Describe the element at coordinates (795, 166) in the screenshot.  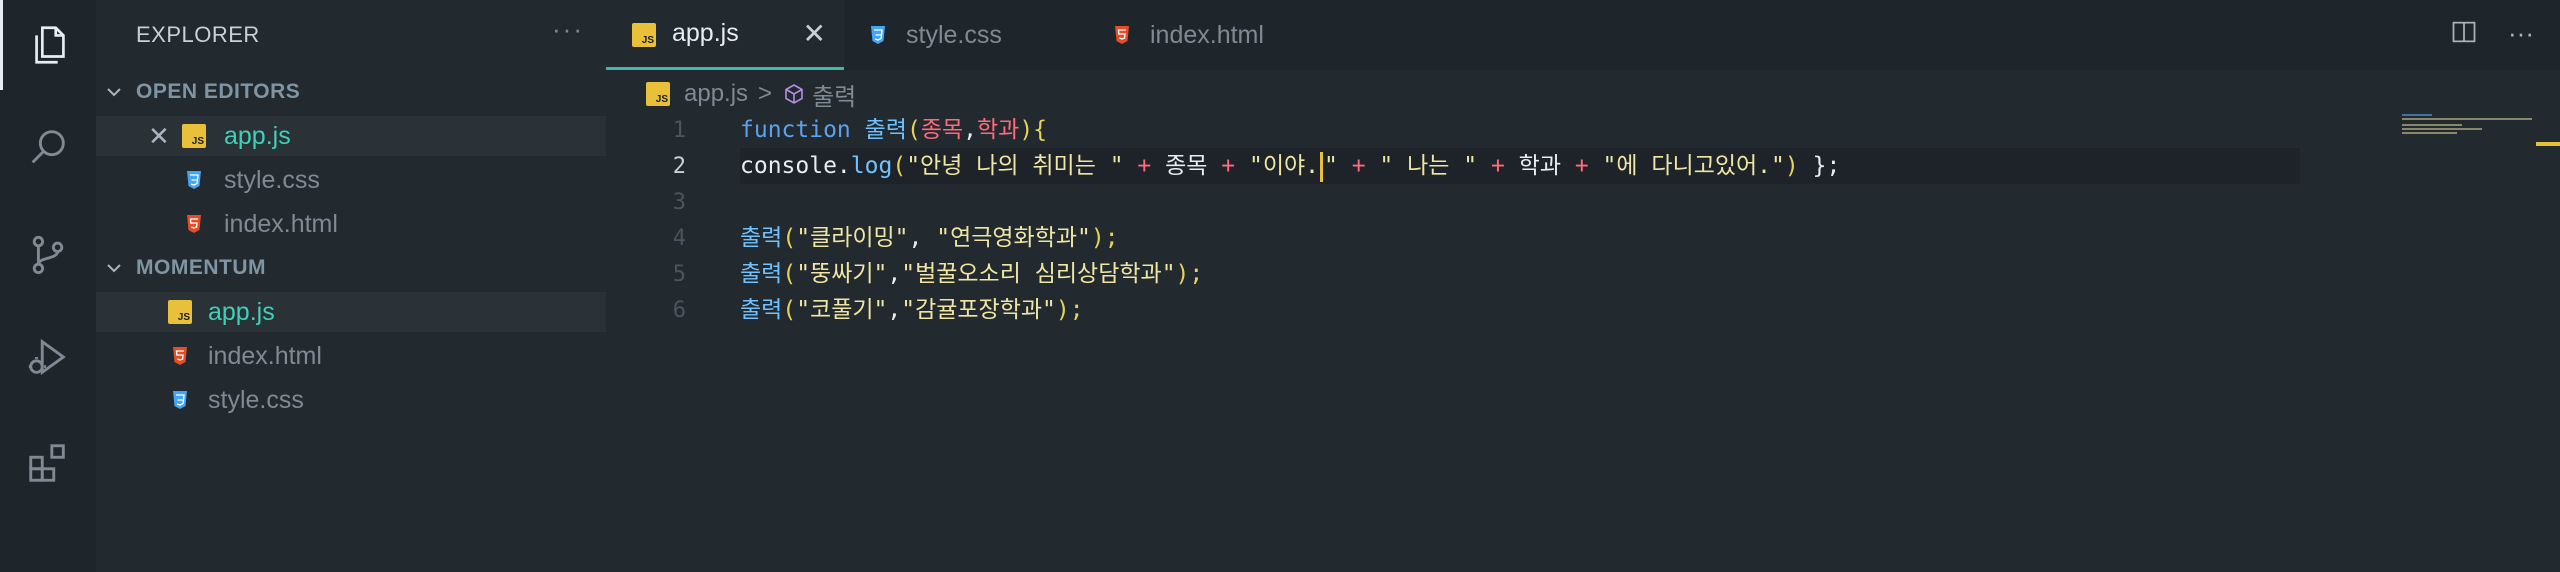
I see `code-token: console.` at that location.